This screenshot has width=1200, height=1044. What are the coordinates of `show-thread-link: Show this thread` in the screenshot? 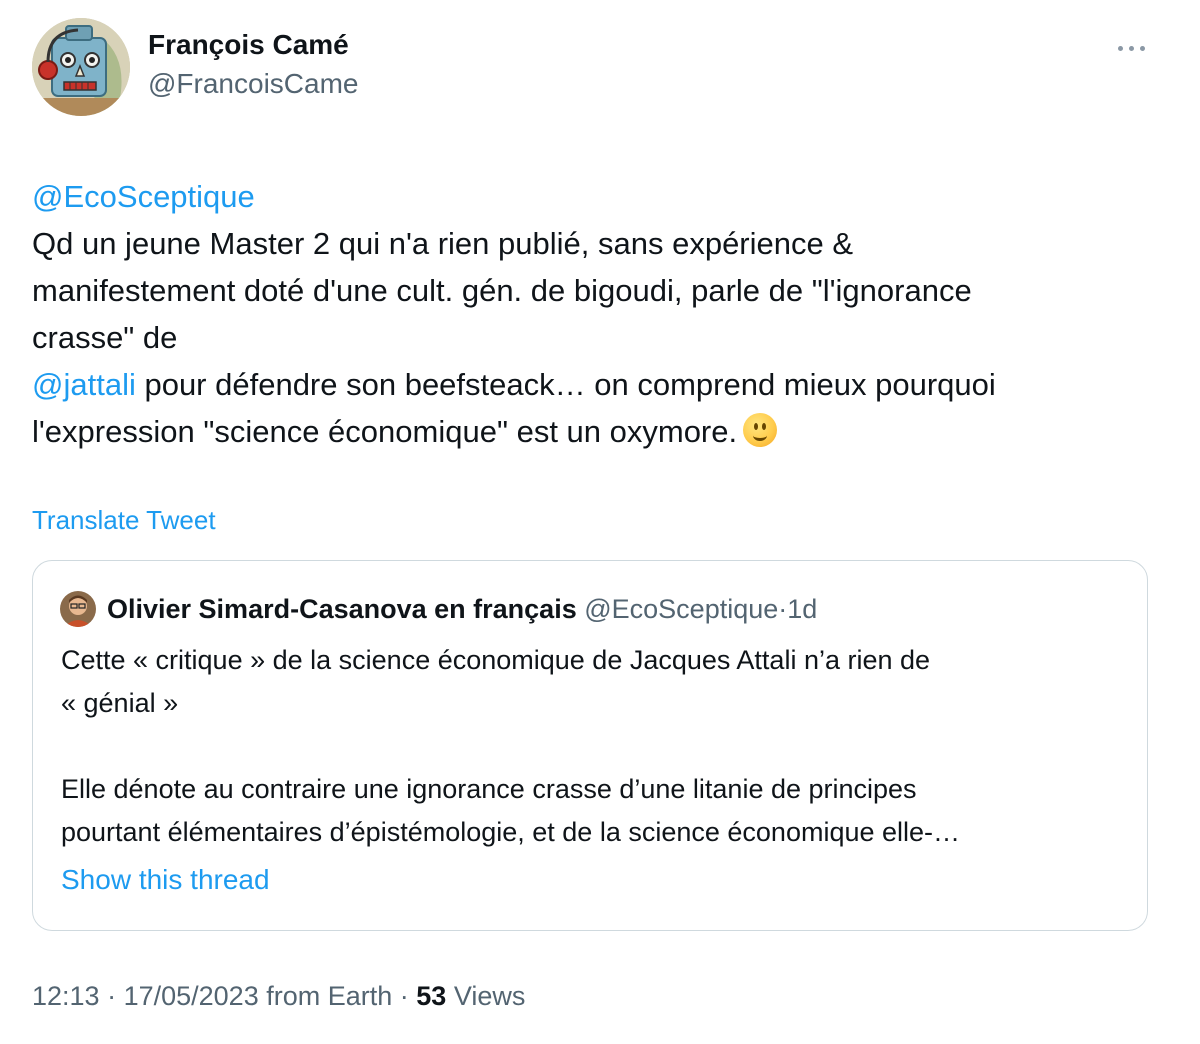 It's located at (165, 880).